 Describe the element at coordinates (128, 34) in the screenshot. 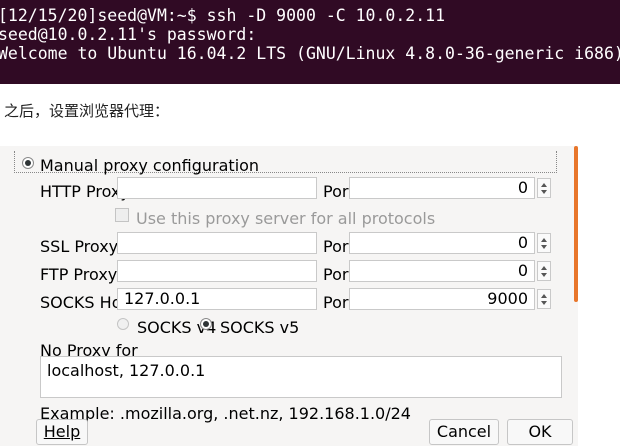

I see `terminal-password-line: seed@10.0.2.11's password:` at that location.